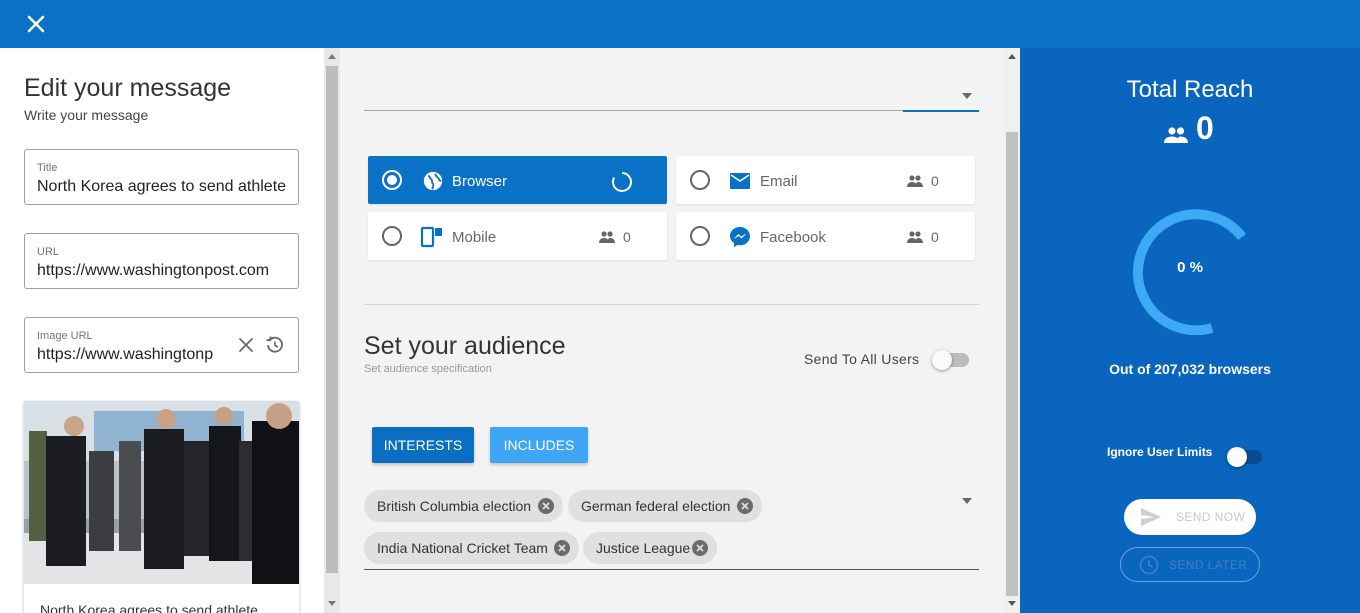  Describe the element at coordinates (47, 168) in the screenshot. I see `title-field-label: Title` at that location.